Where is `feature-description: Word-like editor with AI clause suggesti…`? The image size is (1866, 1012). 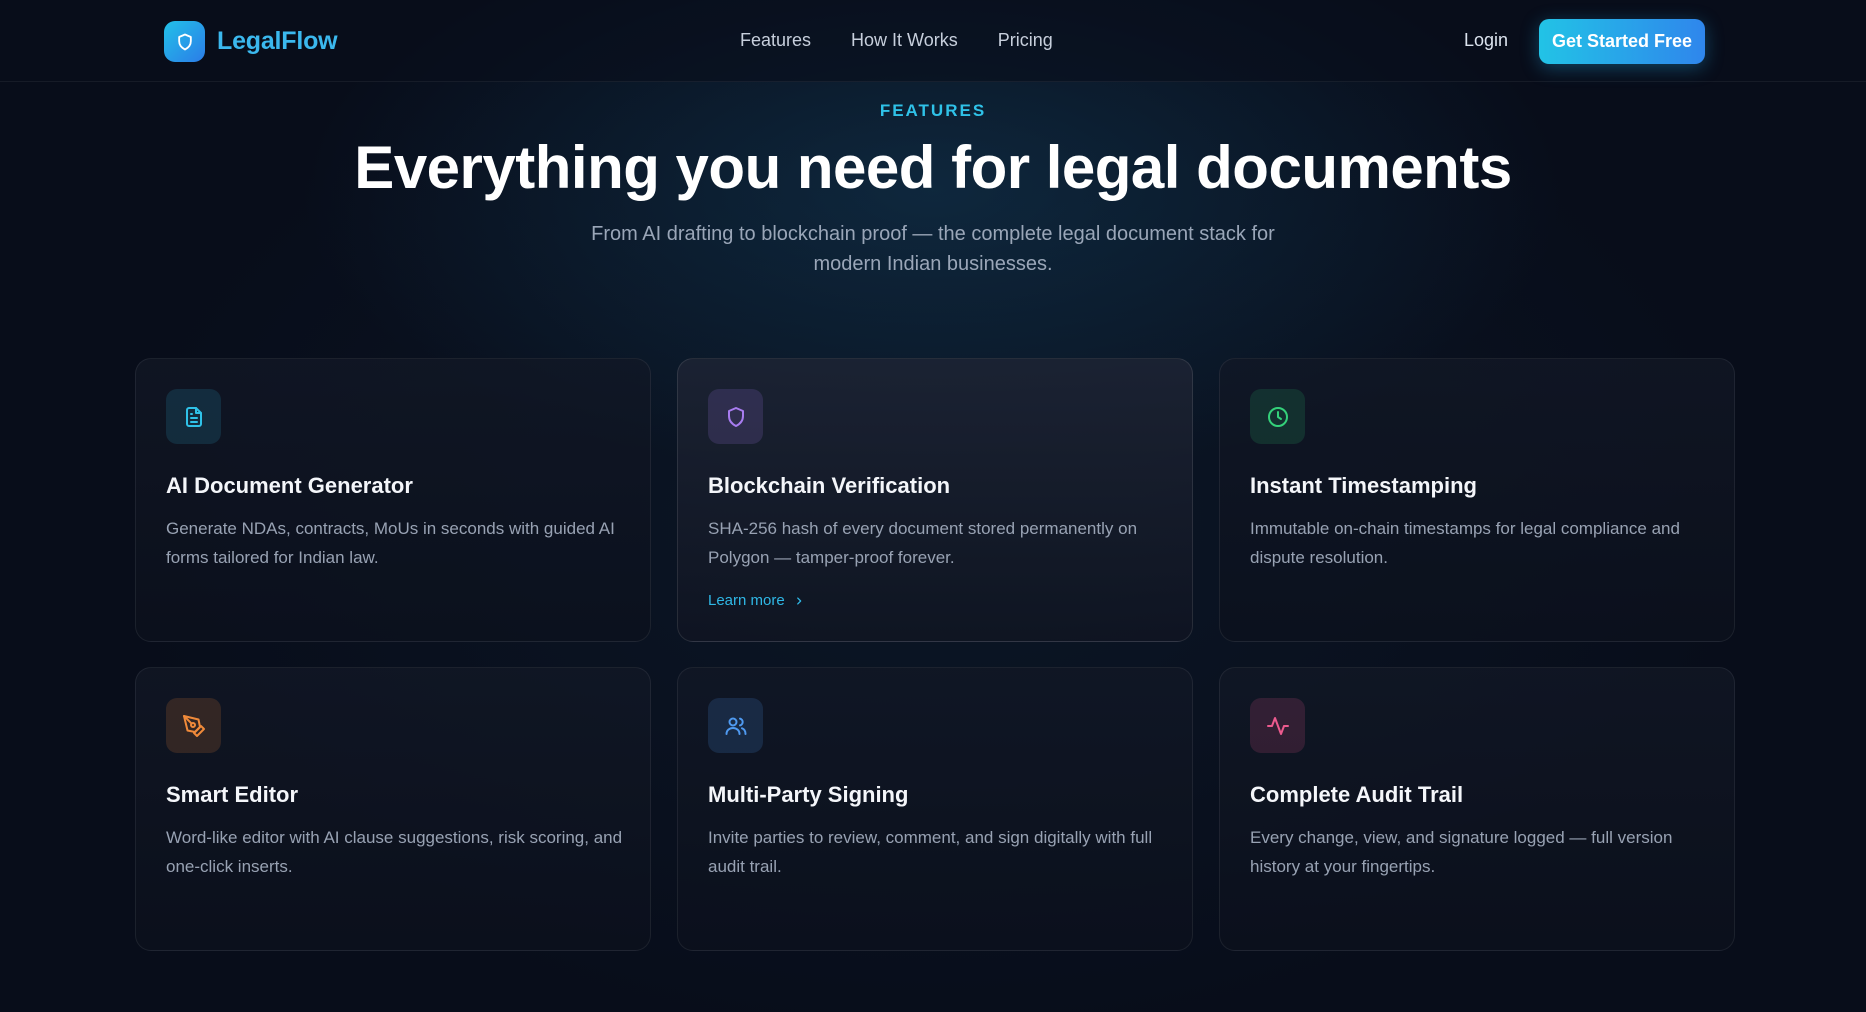 feature-description: Word-like editor with AI clause suggesti… is located at coordinates (394, 852).